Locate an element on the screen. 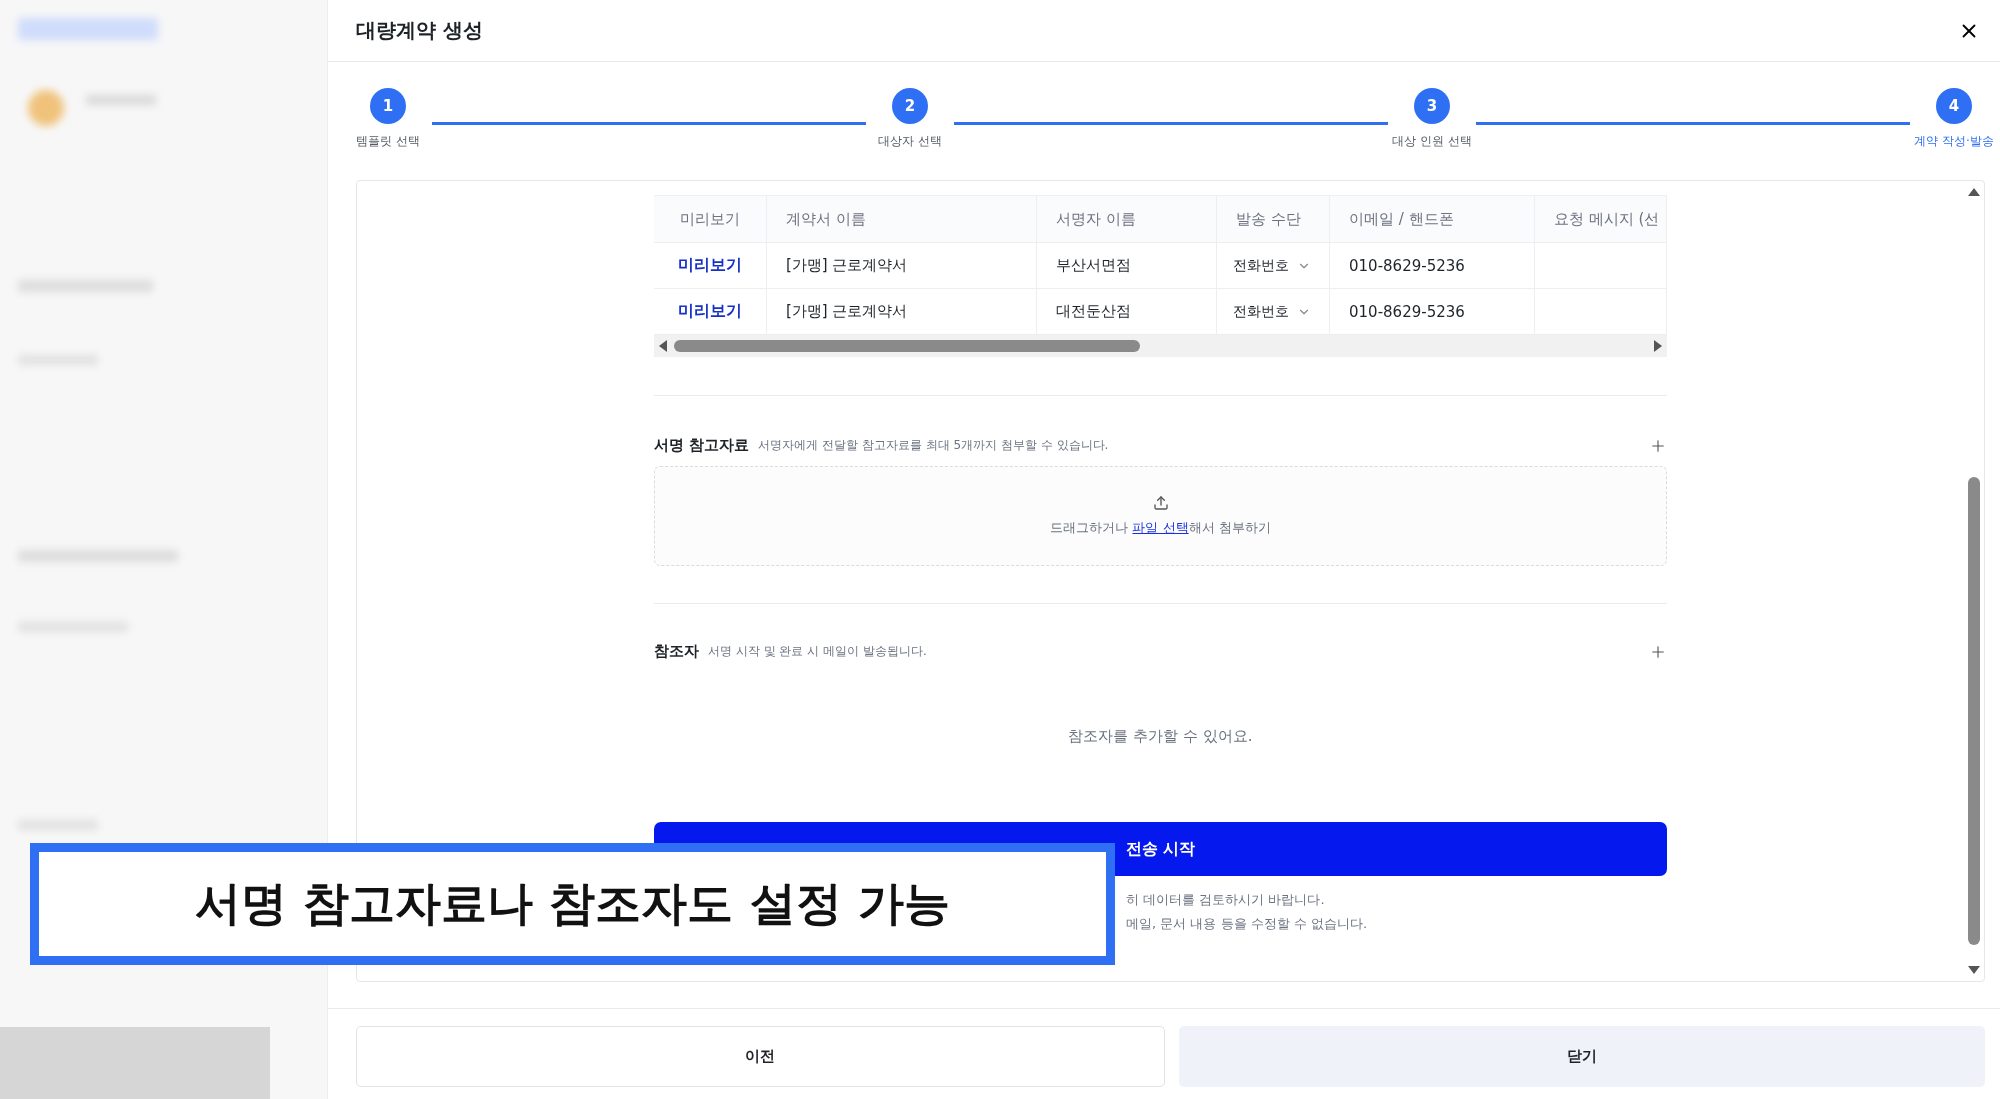  previous-button: 이전 is located at coordinates (760, 1056).